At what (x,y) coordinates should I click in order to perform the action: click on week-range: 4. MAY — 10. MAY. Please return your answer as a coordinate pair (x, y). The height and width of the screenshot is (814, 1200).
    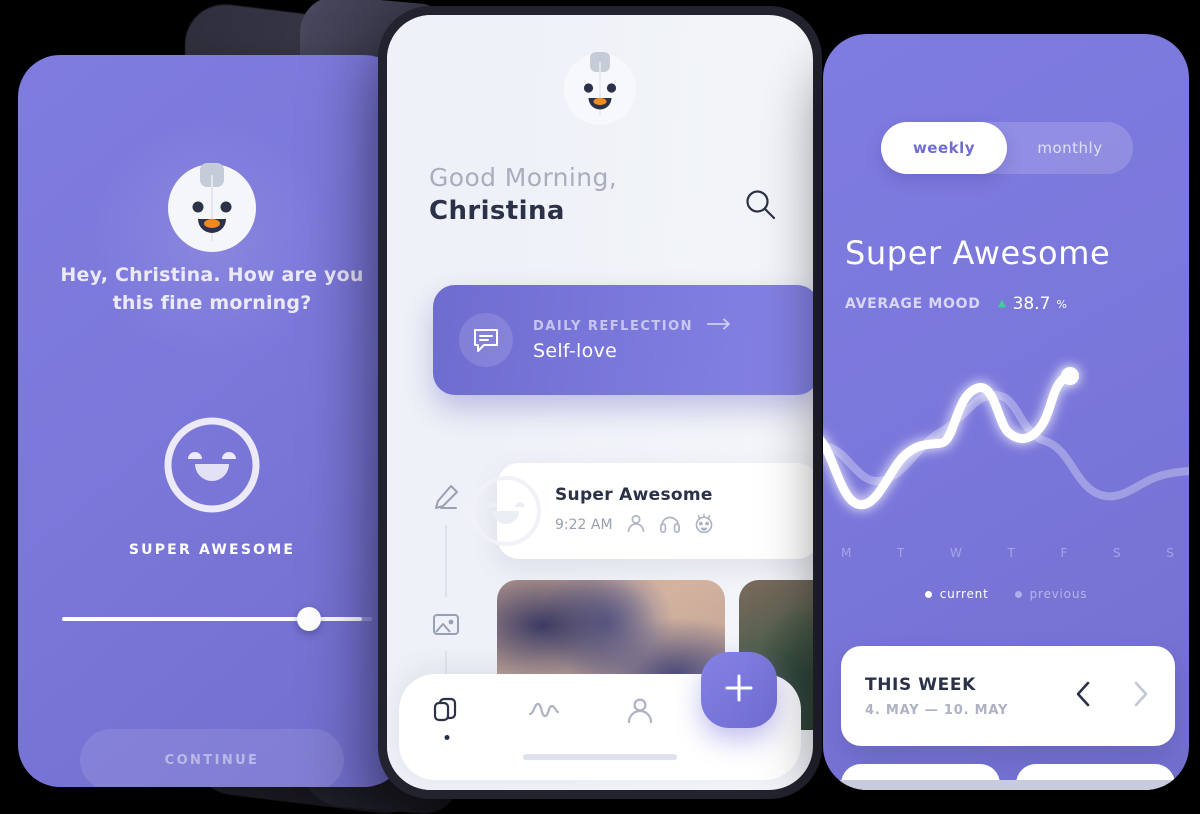
    Looking at the image, I should click on (937, 710).